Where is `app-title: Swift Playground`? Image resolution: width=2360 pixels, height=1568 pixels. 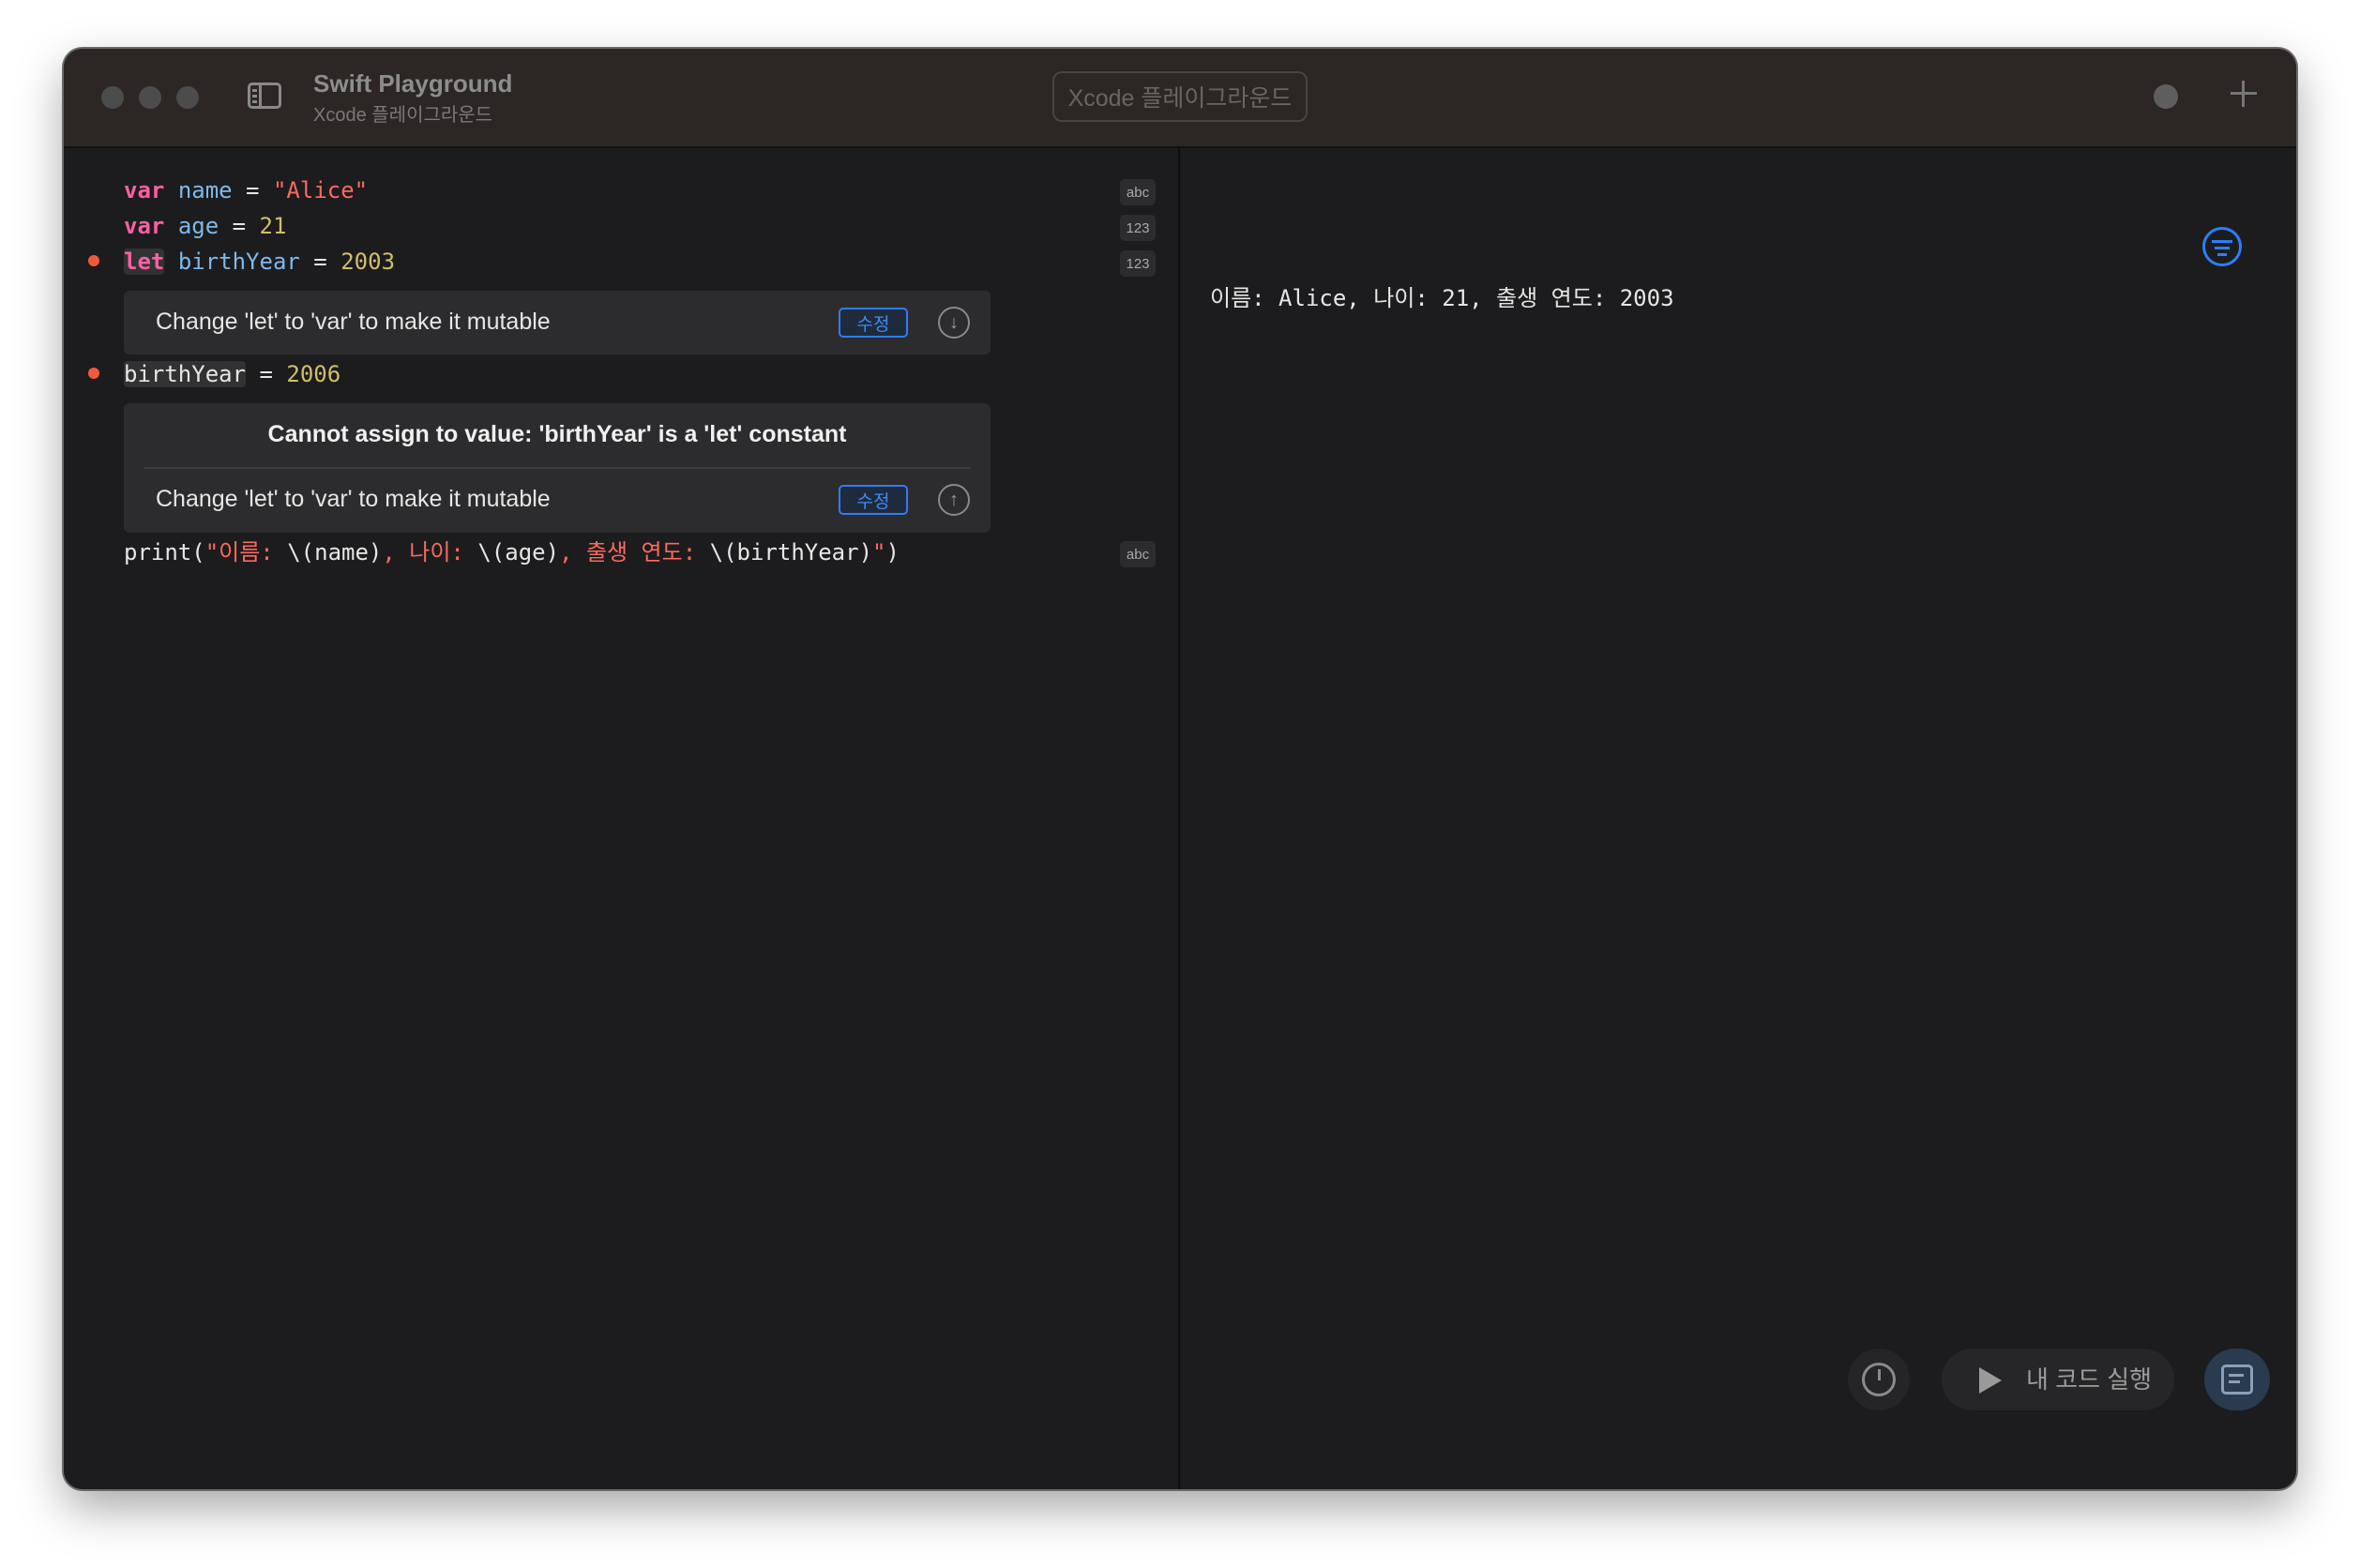 app-title: Swift Playground is located at coordinates (413, 83).